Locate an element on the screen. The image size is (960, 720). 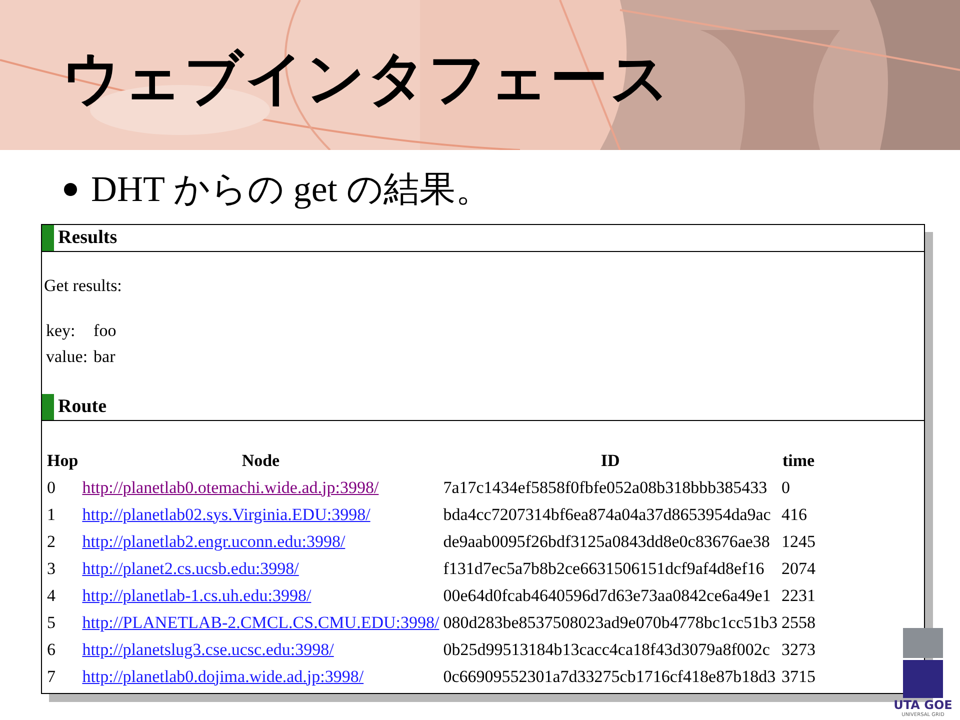
node-link: http://PLANETLAB-2.CMCL.CS.CMU.EDU:3998/ is located at coordinates (261, 622).